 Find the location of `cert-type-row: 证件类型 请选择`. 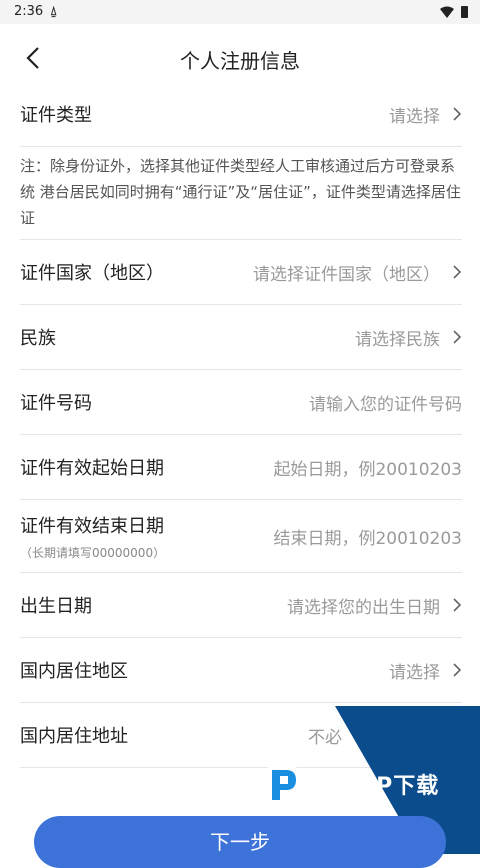

cert-type-row: 证件类型 请选择 is located at coordinates (241, 114).